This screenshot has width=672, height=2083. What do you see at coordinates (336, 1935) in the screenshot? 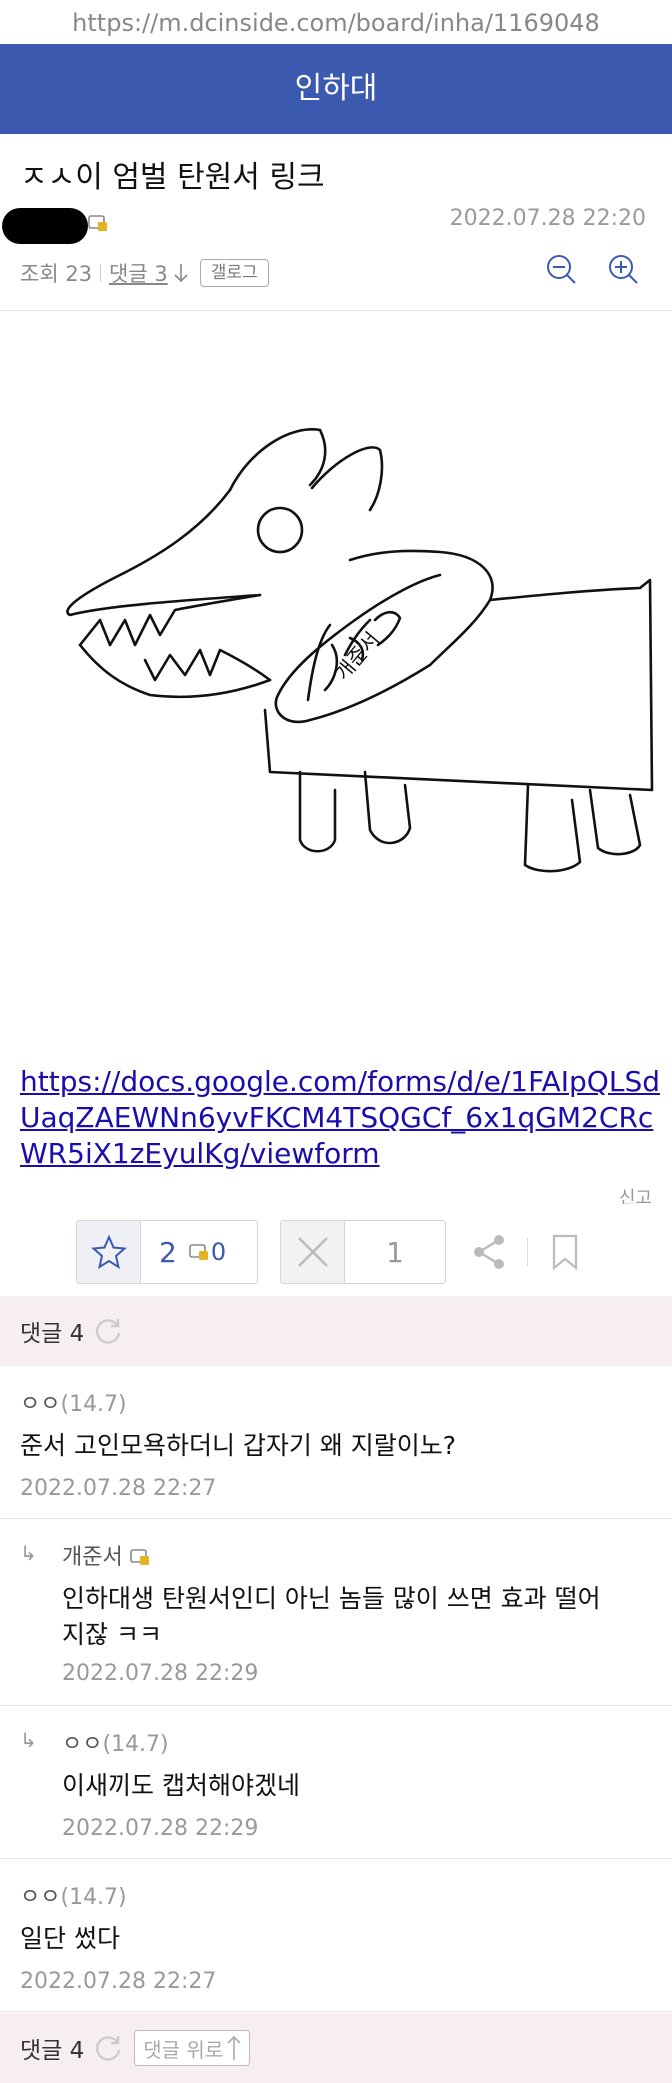
I see `comment-item: ㅇㅇ(14.7) 일단 썼다 2022.07.28 22:27` at bounding box center [336, 1935].